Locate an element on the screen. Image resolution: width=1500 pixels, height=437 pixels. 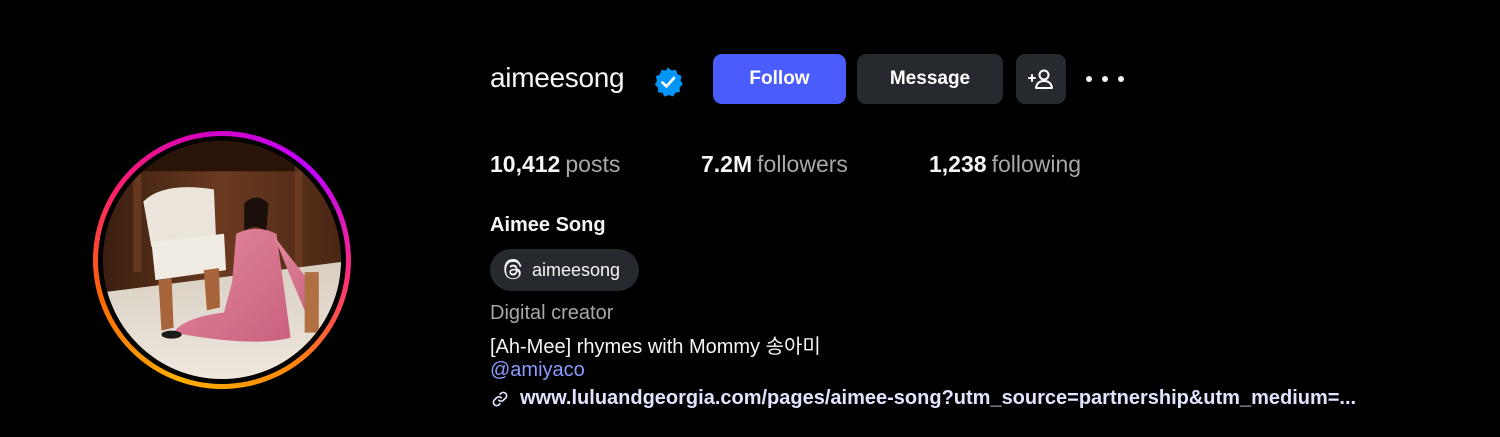
message-button: Message is located at coordinates (930, 79).